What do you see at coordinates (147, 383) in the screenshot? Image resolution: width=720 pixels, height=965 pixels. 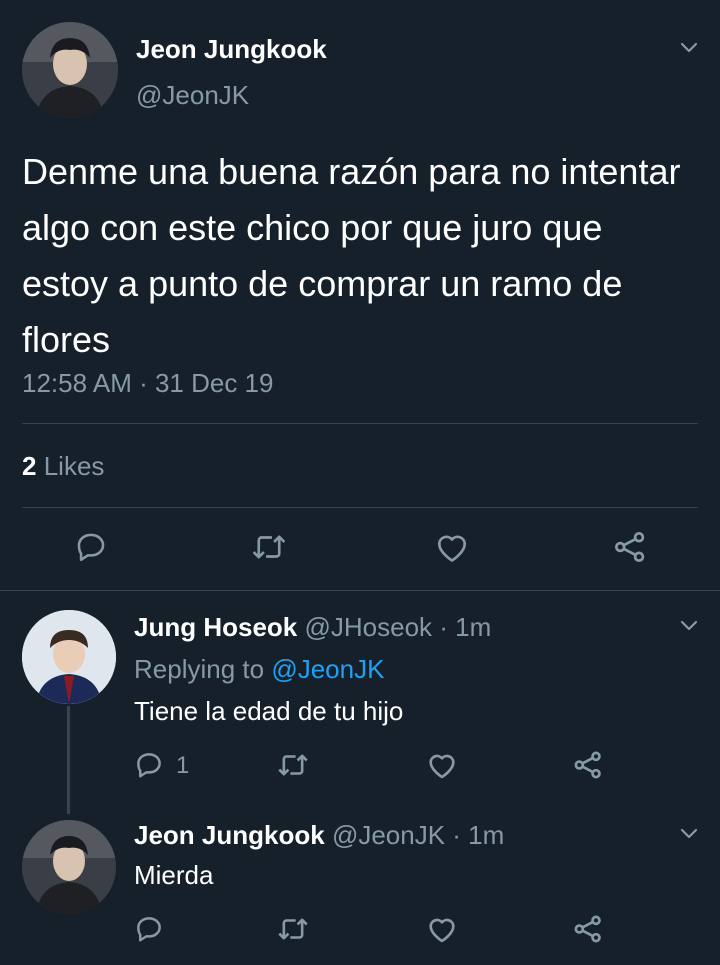 I see `tweet-timestamp: 12:58 AM · 31 Dec 19` at bounding box center [147, 383].